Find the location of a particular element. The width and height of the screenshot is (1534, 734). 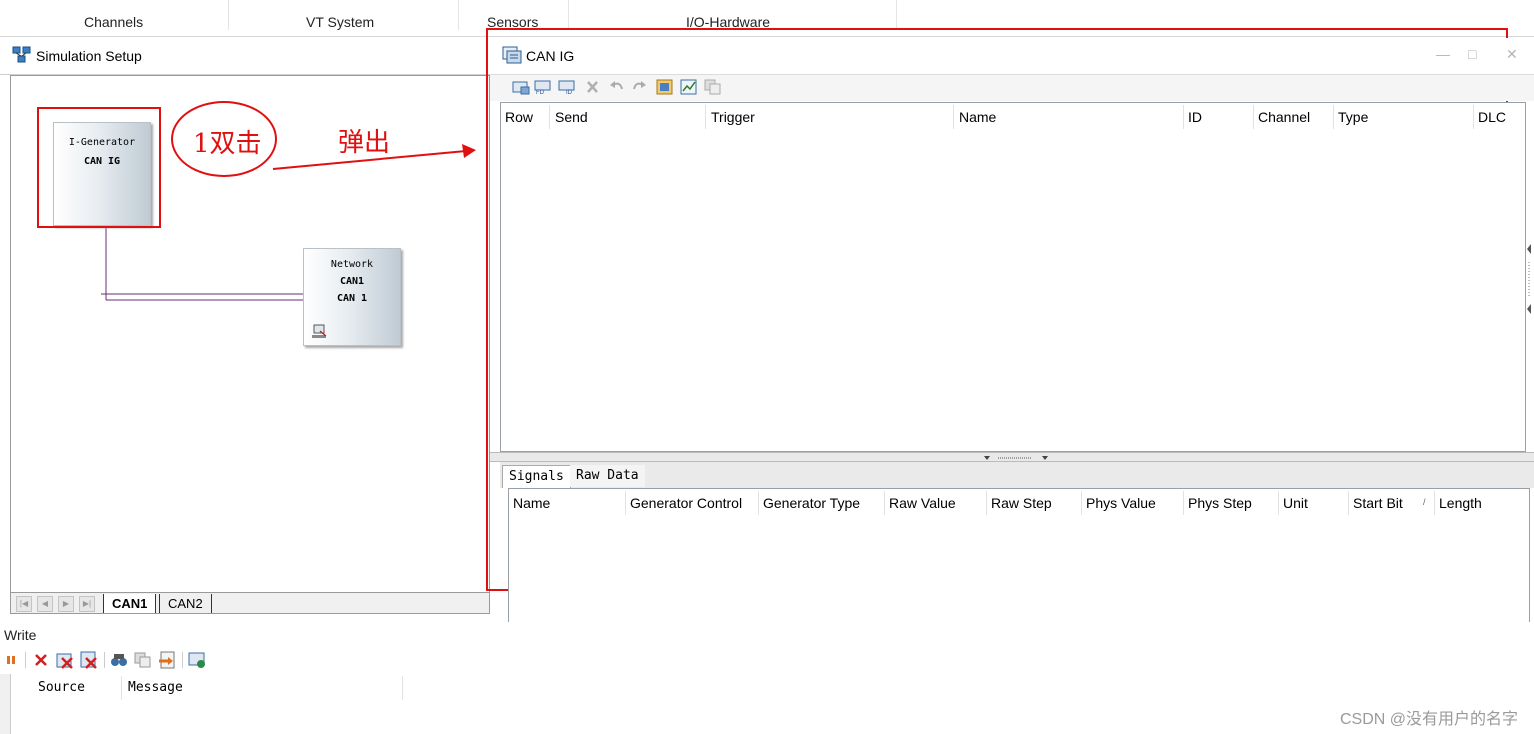

add-id-message-icon: ID is located at coordinates (567, 87).